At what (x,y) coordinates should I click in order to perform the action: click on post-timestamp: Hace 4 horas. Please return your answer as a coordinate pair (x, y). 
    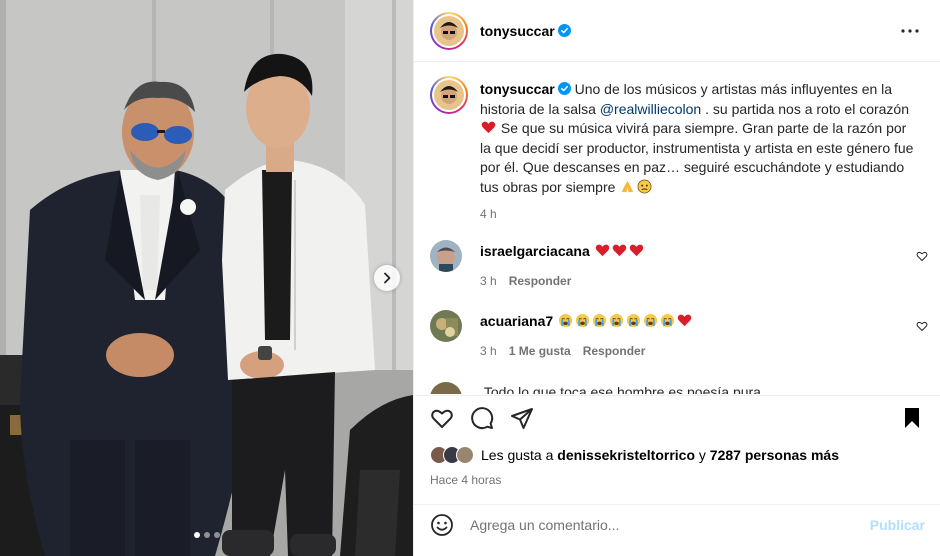
    Looking at the image, I should click on (466, 480).